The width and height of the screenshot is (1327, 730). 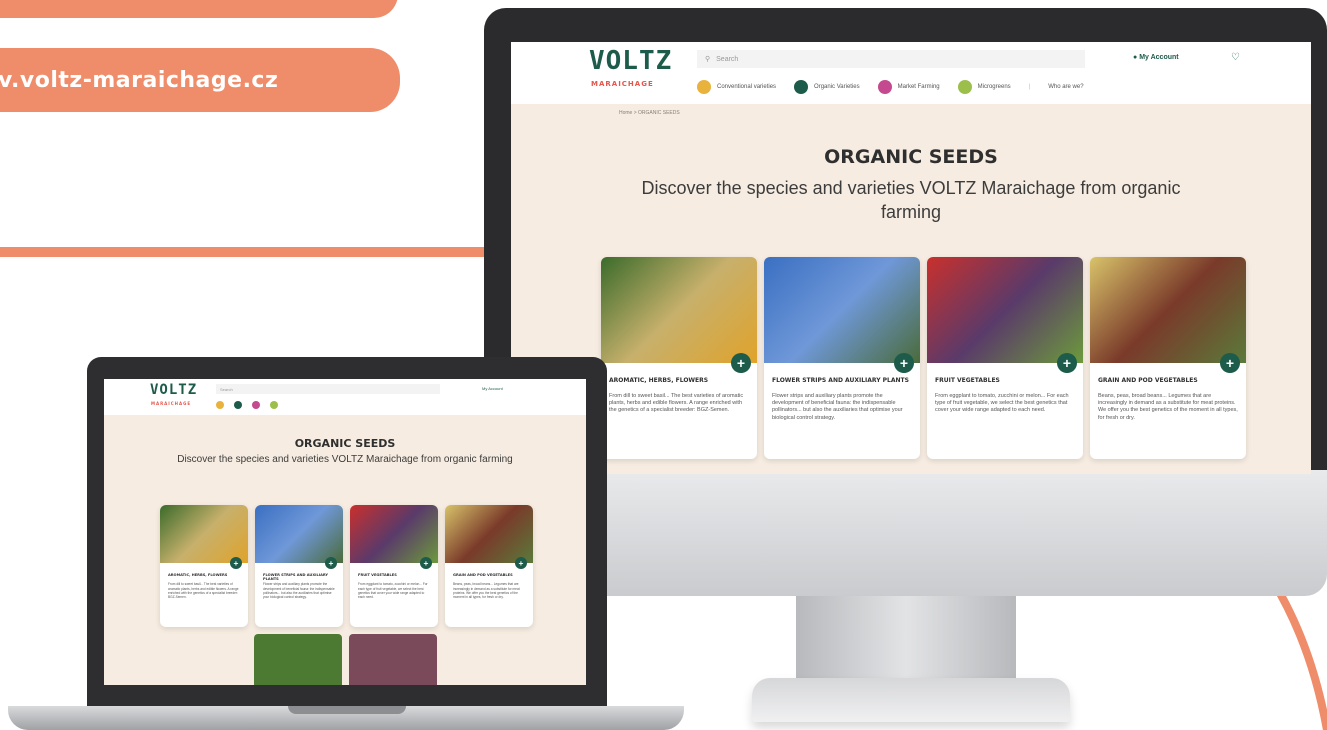 What do you see at coordinates (708, 59) in the screenshot?
I see `search-icon: ⚲` at bounding box center [708, 59].